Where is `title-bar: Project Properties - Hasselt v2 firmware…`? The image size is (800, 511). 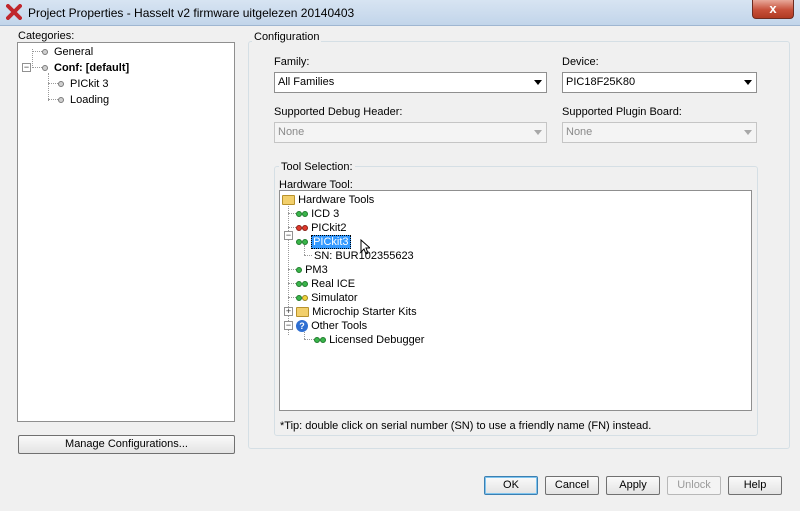
title-bar: Project Properties - Hasselt v2 firmware… is located at coordinates (400, 13).